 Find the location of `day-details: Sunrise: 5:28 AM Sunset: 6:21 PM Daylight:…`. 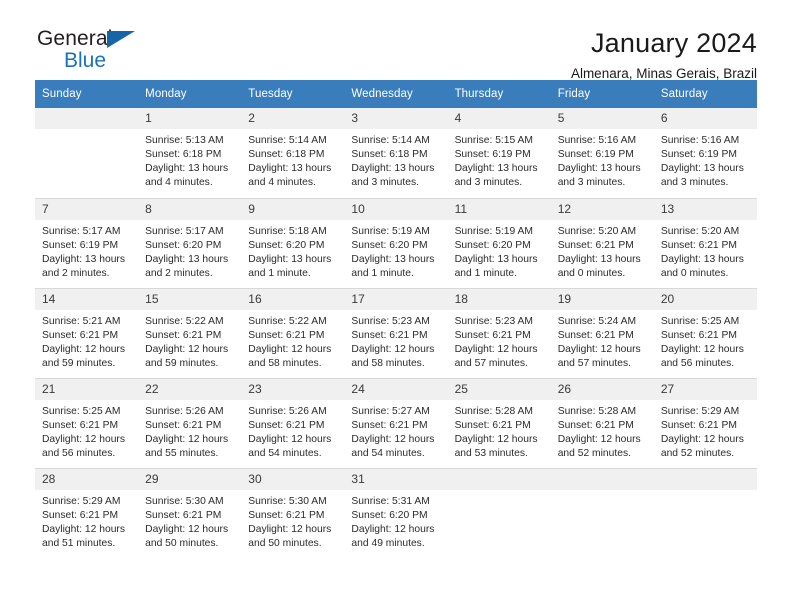

day-details: Sunrise: 5:28 AM Sunset: 6:21 PM Daylight:… is located at coordinates (602, 430).